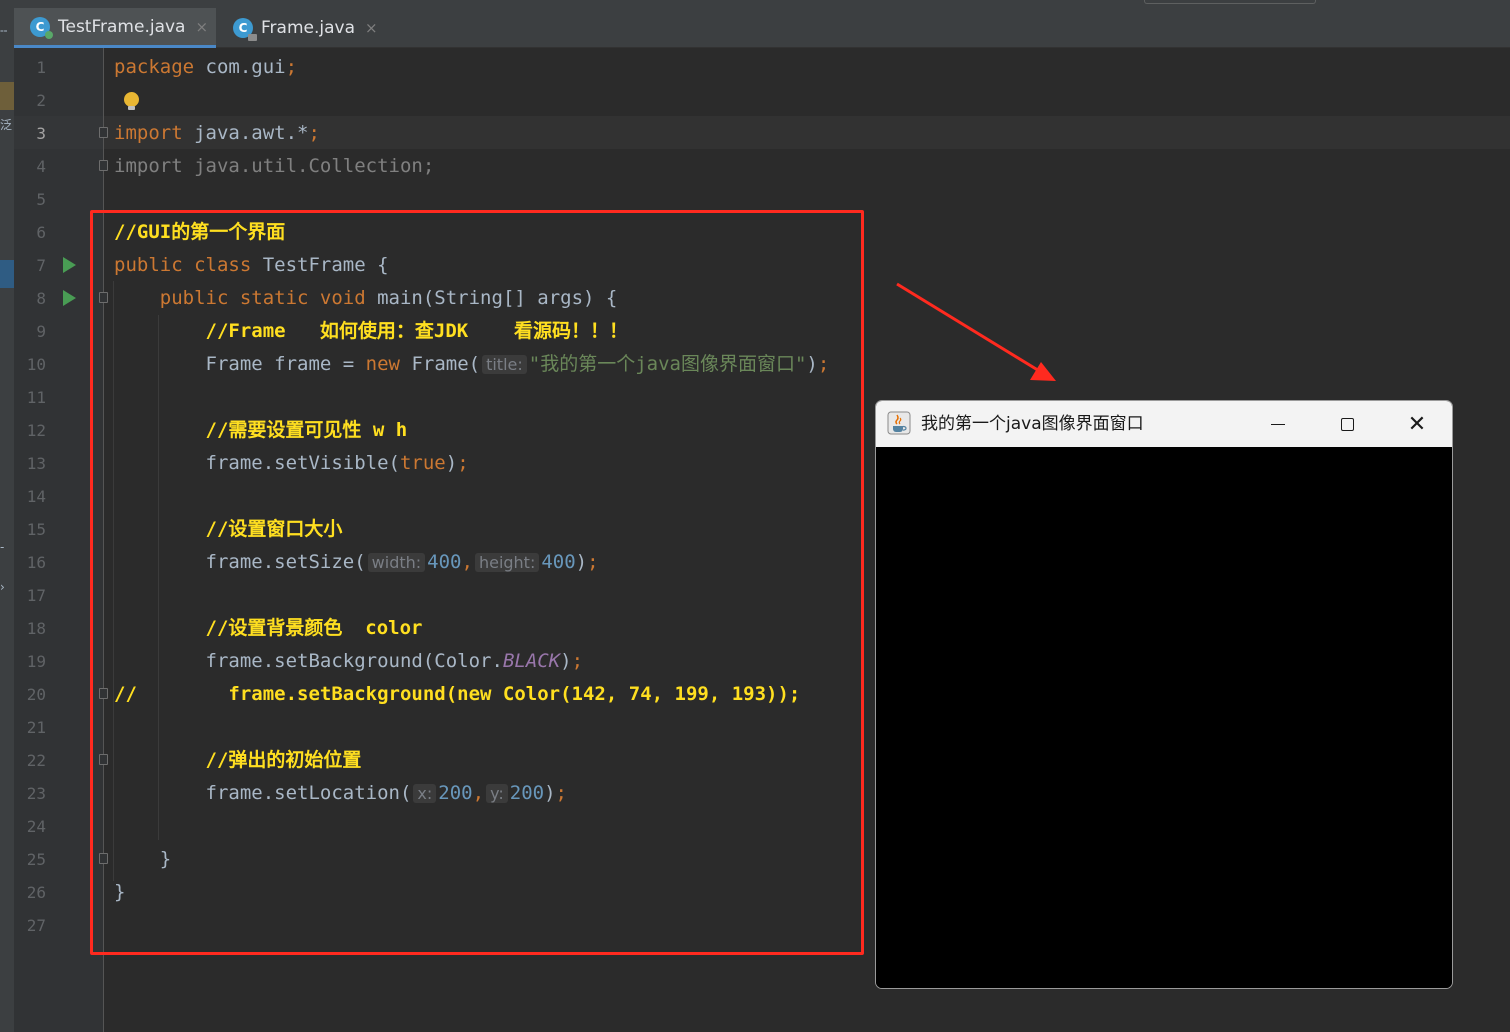 This screenshot has width=1510, height=1032. Describe the element at coordinates (899, 423) in the screenshot. I see `java-cup-icon` at that location.